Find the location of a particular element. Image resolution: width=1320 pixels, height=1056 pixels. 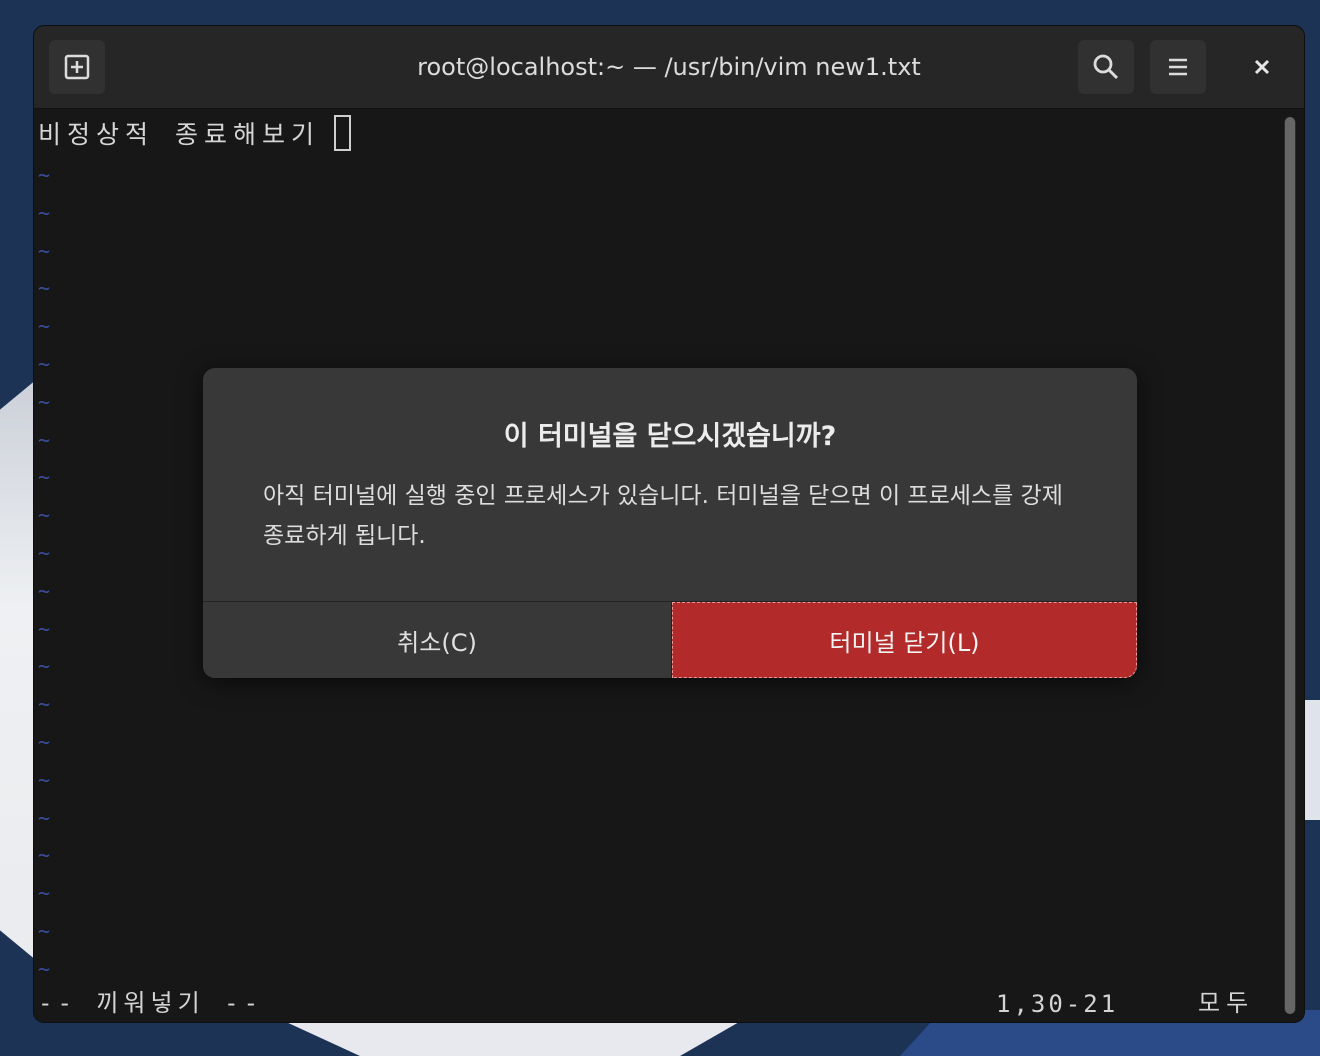

close-icon is located at coordinates (1262, 67).